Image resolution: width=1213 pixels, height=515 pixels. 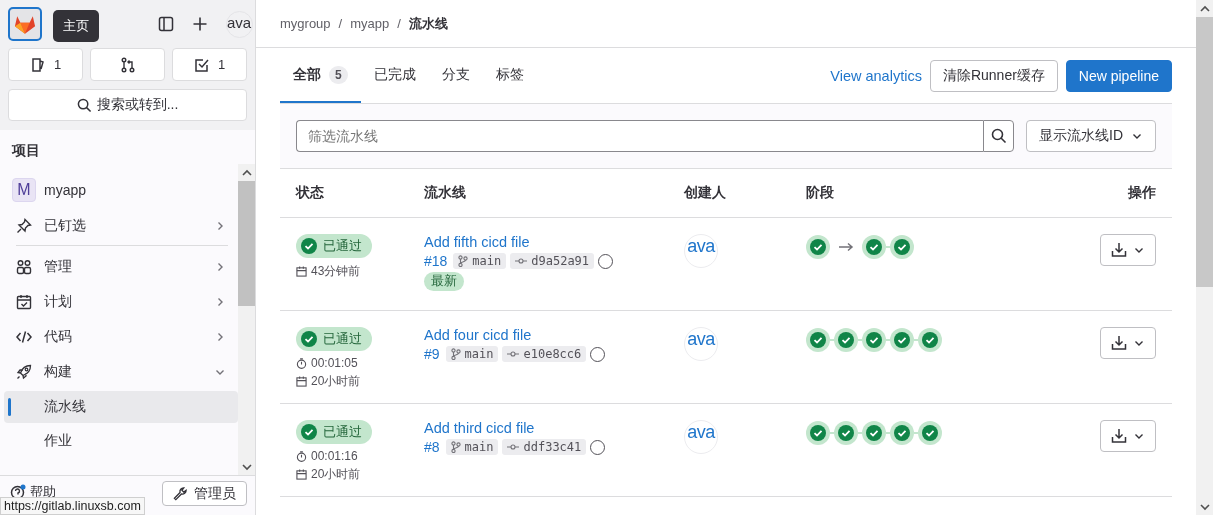 What do you see at coordinates (993, 75) in the screenshot?
I see `clear-cache-button: 清除Runner缓存` at bounding box center [993, 75].